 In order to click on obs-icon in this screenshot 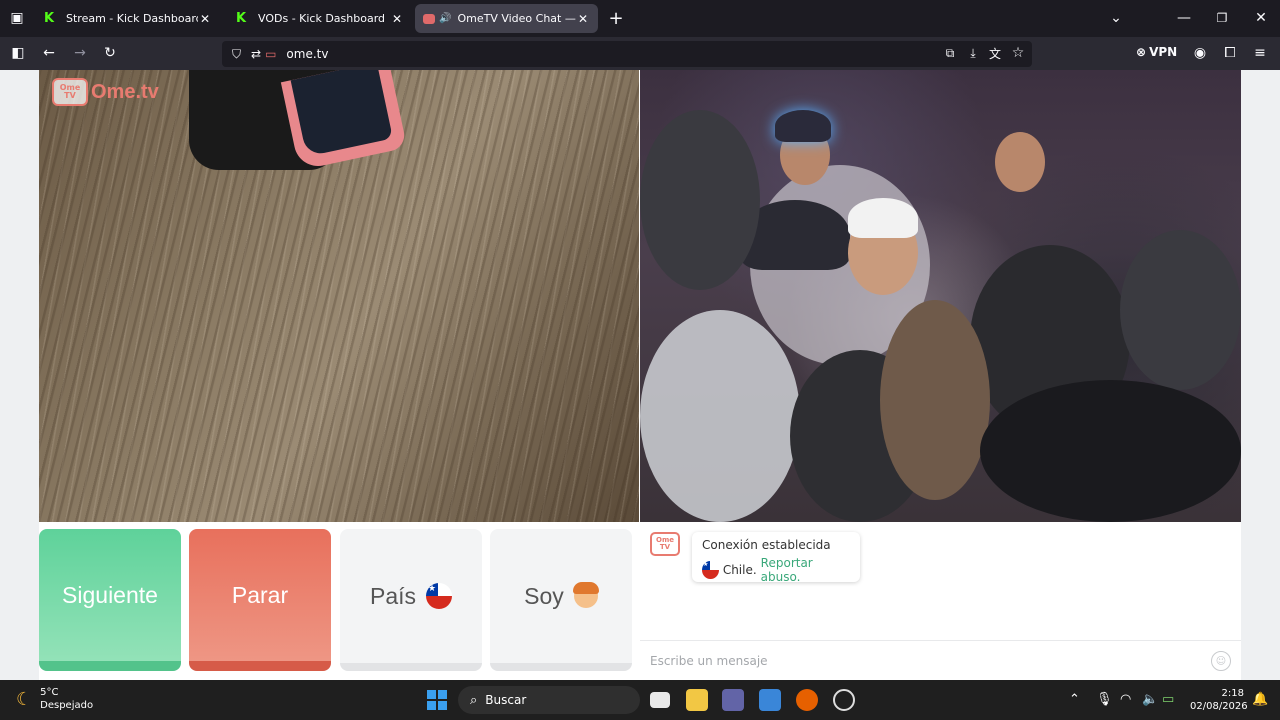, I will do `click(844, 700)`.